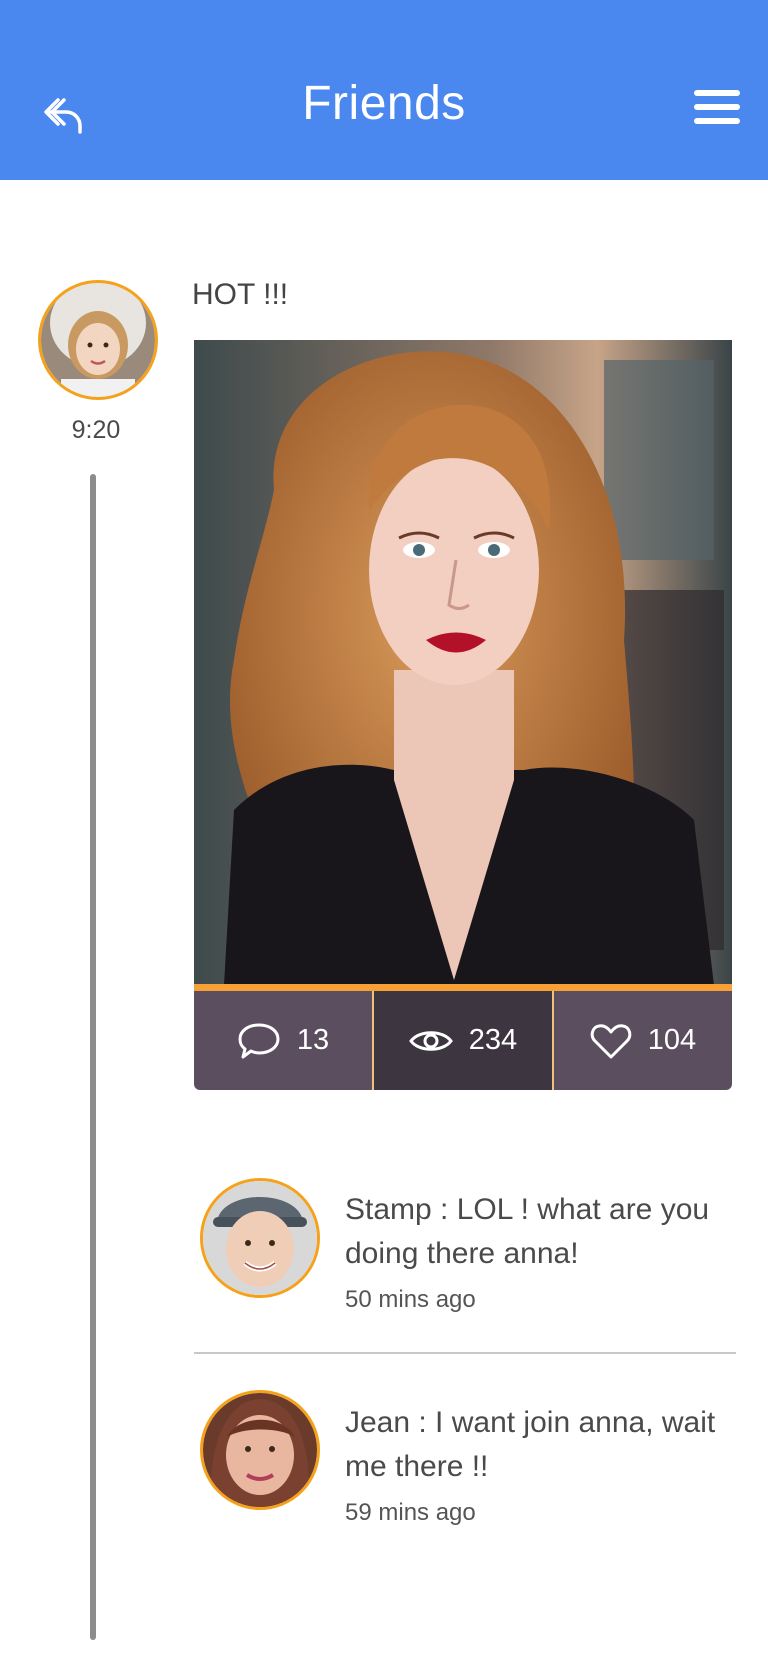 Image resolution: width=768 pixels, height=1662 pixels. Describe the element at coordinates (493, 1040) in the screenshot. I see `views-count: 234` at that location.